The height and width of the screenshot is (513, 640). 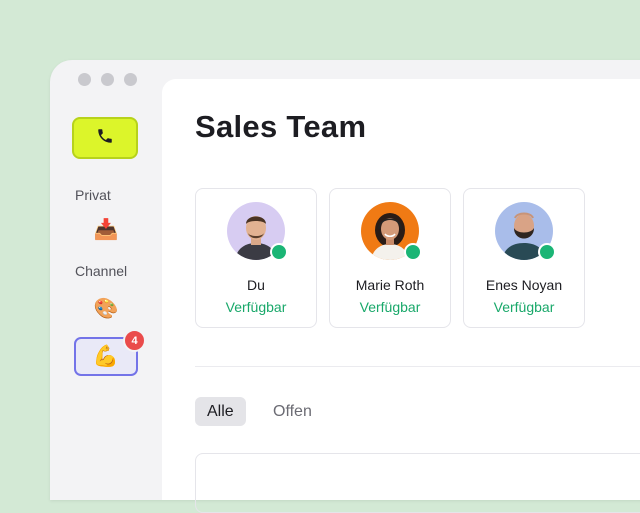 I want to click on sidebar-item-inbox: 📥, so click(x=106, y=229).